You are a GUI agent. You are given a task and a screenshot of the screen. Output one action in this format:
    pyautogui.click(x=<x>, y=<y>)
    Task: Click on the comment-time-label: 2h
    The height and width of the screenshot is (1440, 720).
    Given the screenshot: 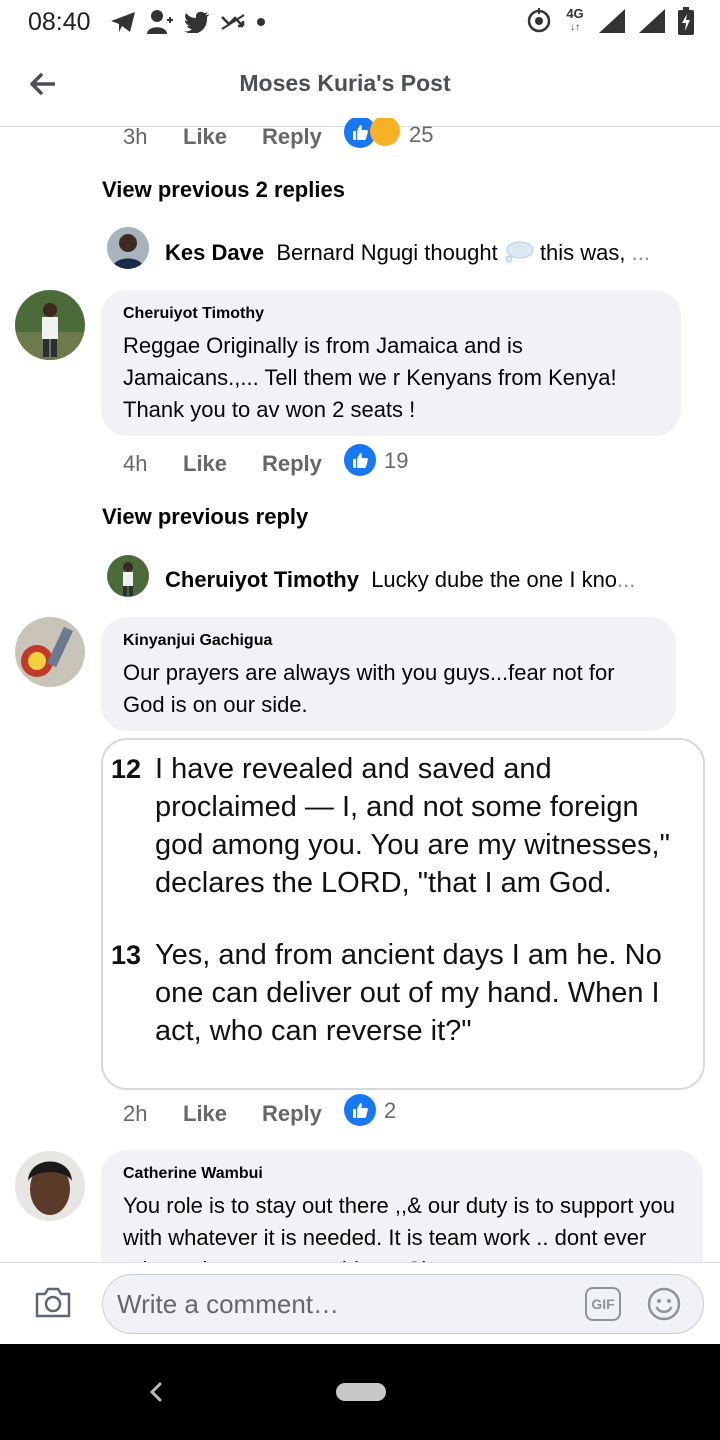 What is the action you would take?
    pyautogui.click(x=135, y=1113)
    